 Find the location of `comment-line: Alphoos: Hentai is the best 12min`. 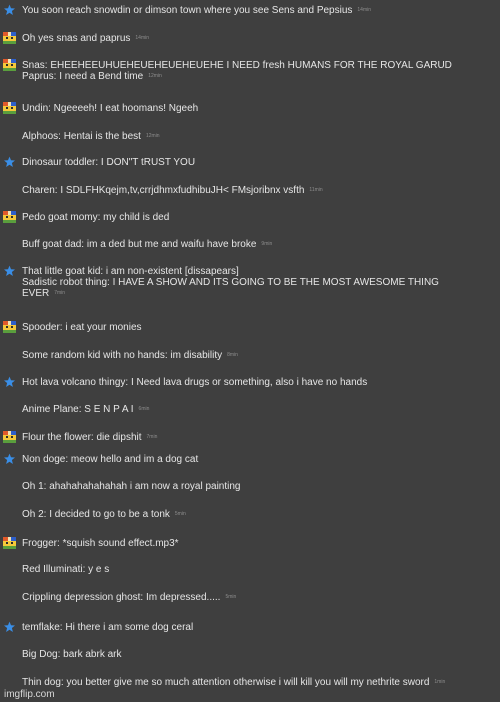

comment-line: Alphoos: Hentai is the best 12min is located at coordinates (91, 136).